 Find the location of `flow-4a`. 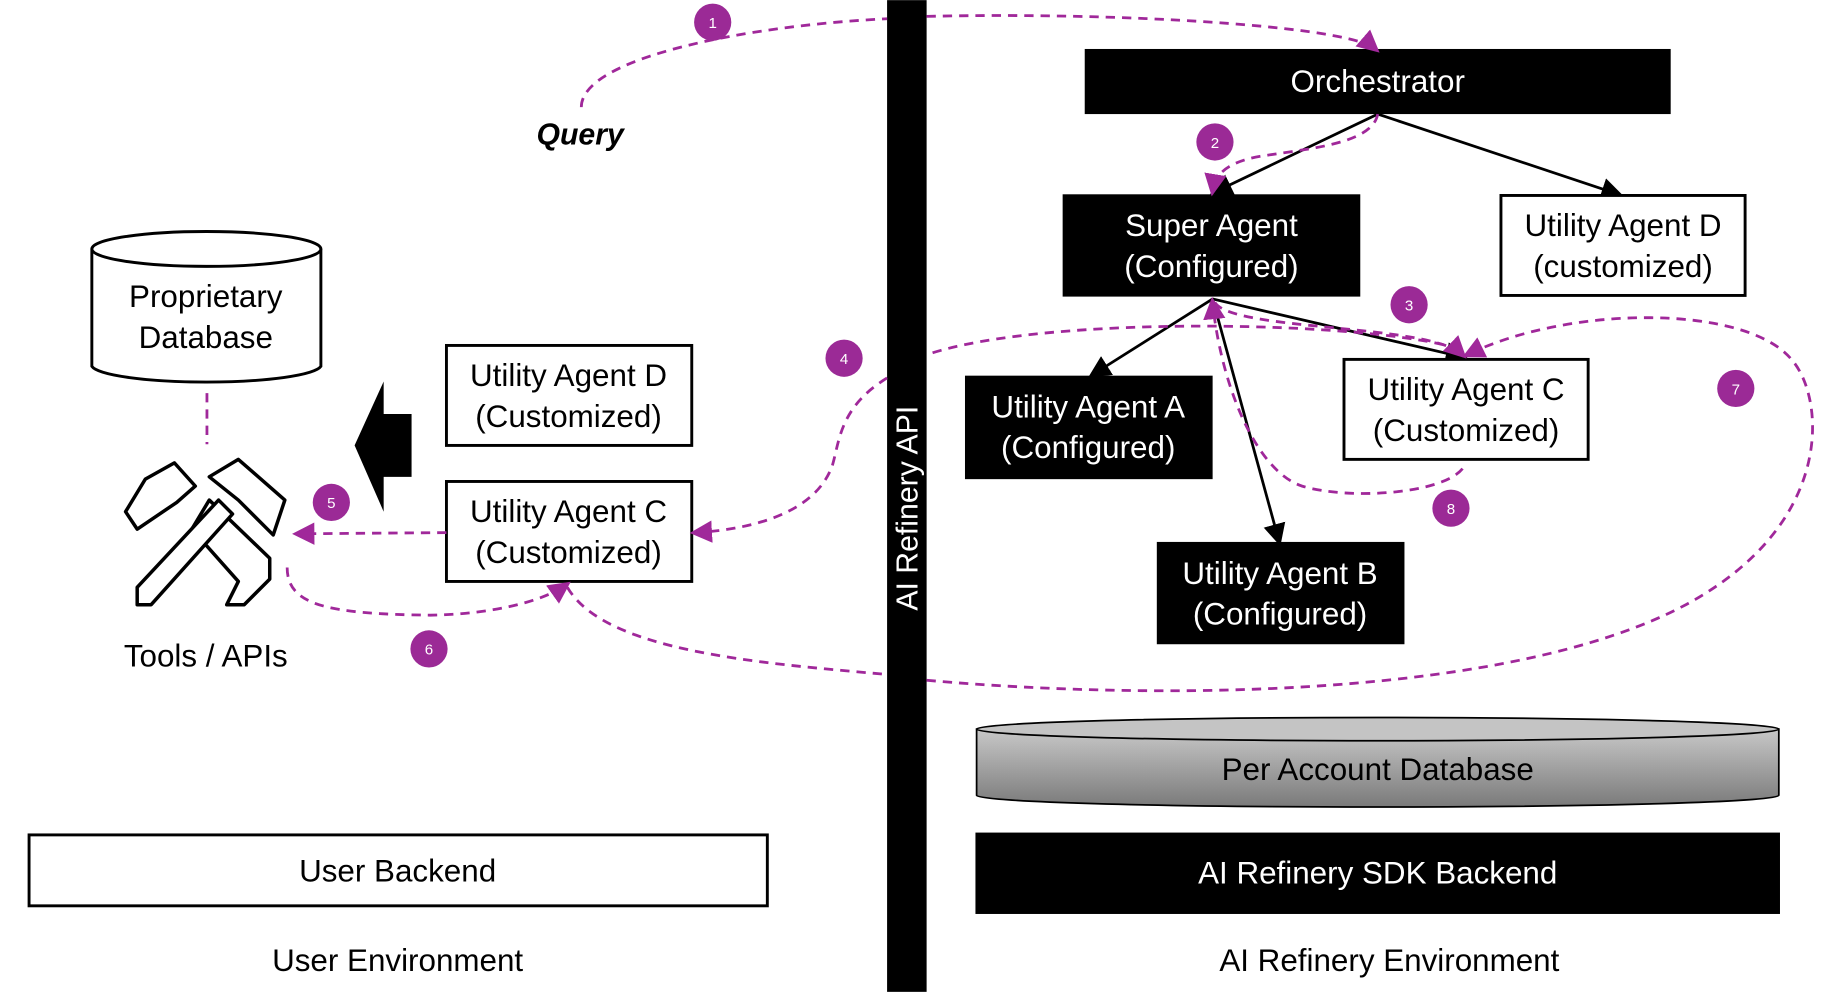

flow-4a is located at coordinates (1193, 340).